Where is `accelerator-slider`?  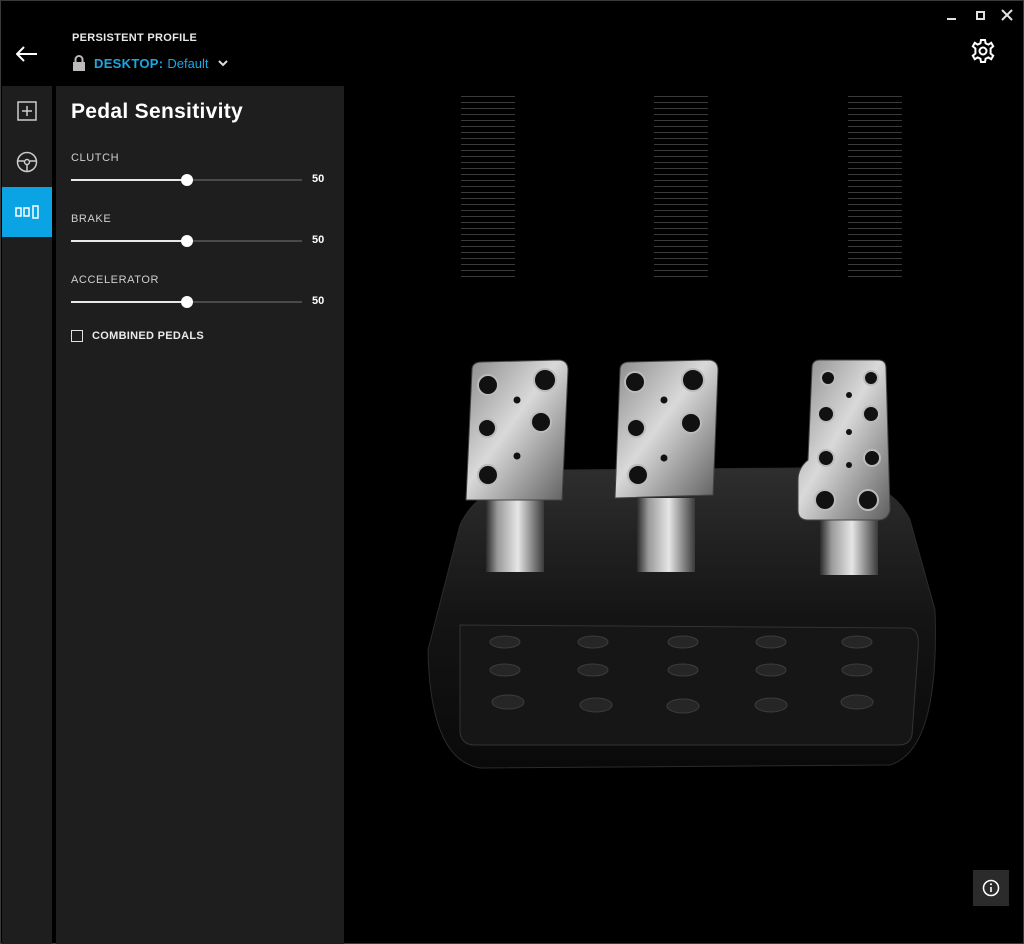 accelerator-slider is located at coordinates (186, 302).